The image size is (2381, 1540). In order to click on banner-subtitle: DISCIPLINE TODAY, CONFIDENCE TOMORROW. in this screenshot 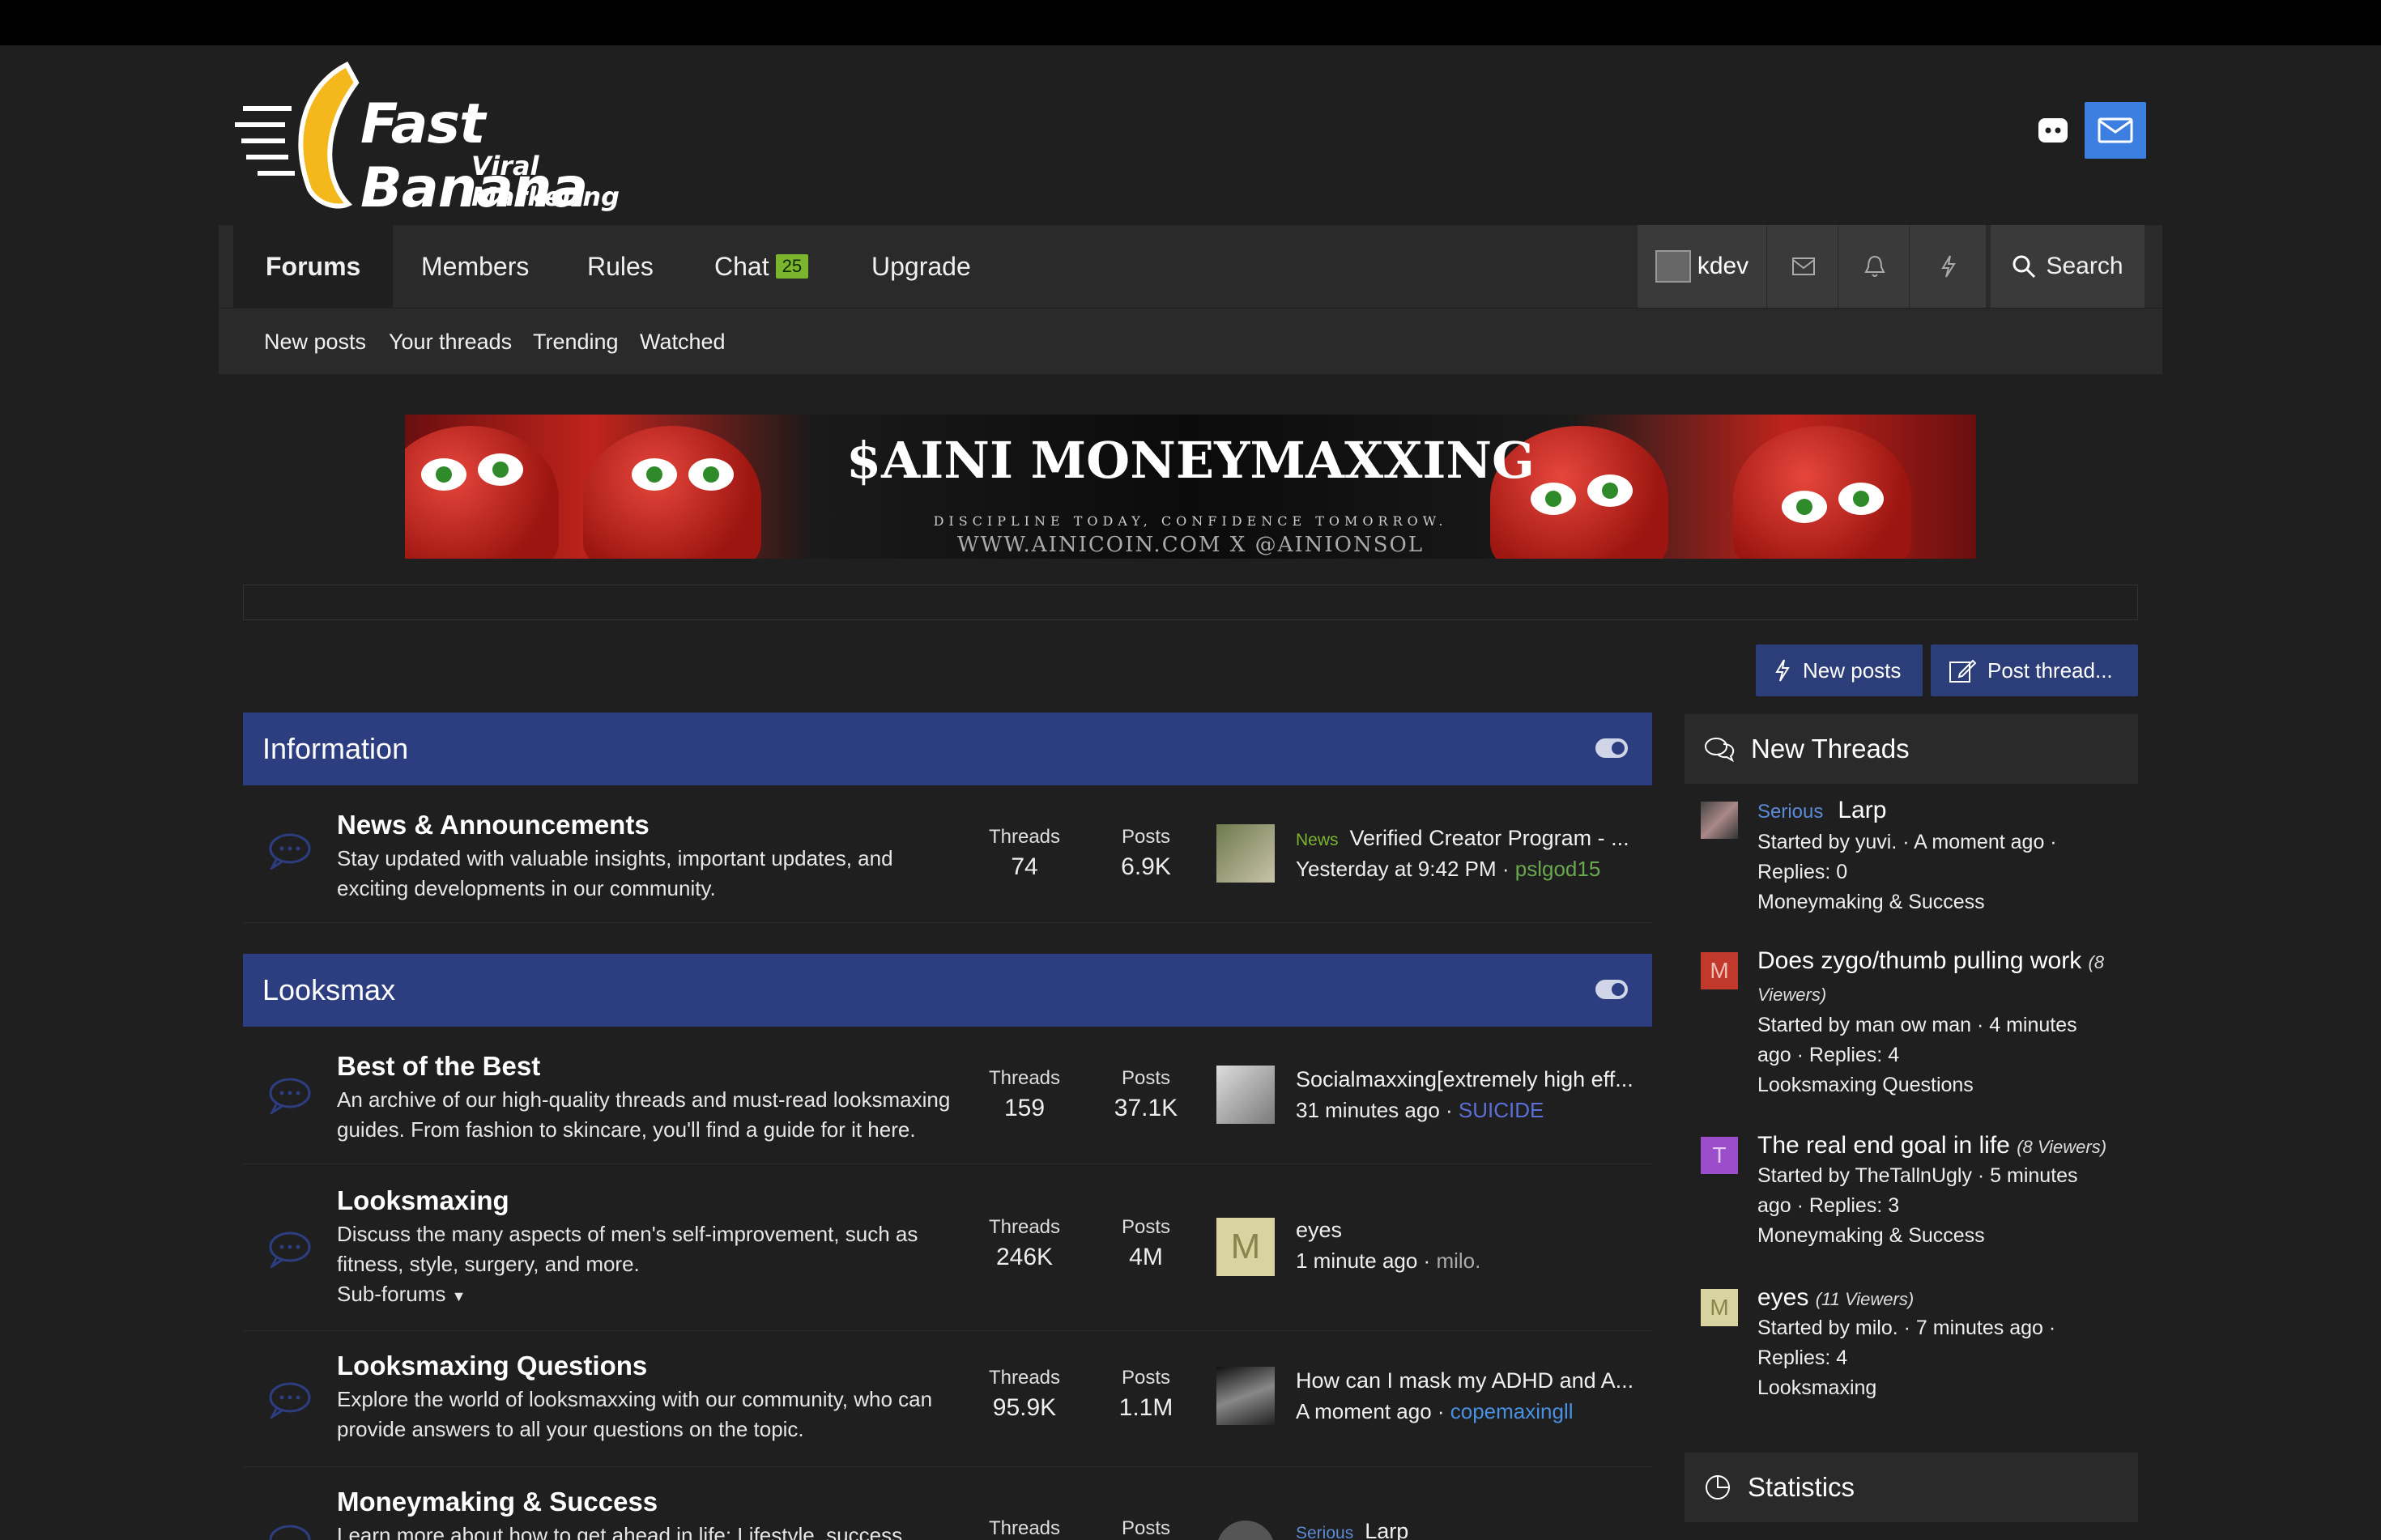, I will do `click(1190, 521)`.